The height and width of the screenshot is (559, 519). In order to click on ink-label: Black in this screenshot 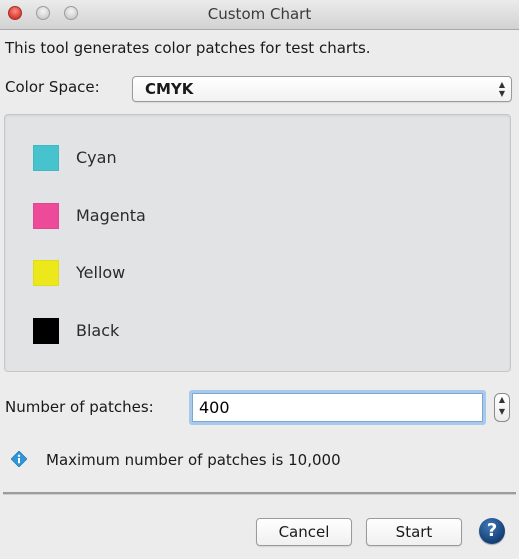, I will do `click(98, 330)`.